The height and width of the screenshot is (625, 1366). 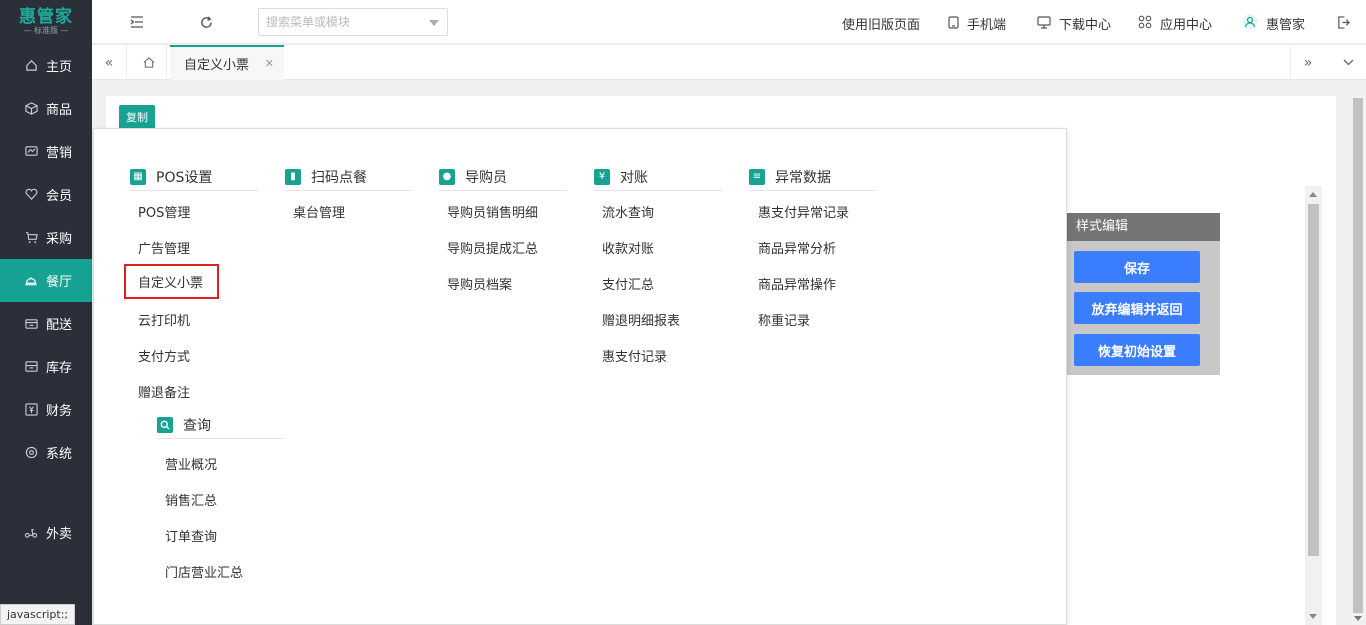 What do you see at coordinates (658, 177) in the screenshot?
I see `menu-group-reconciliation: ¥ 对账` at bounding box center [658, 177].